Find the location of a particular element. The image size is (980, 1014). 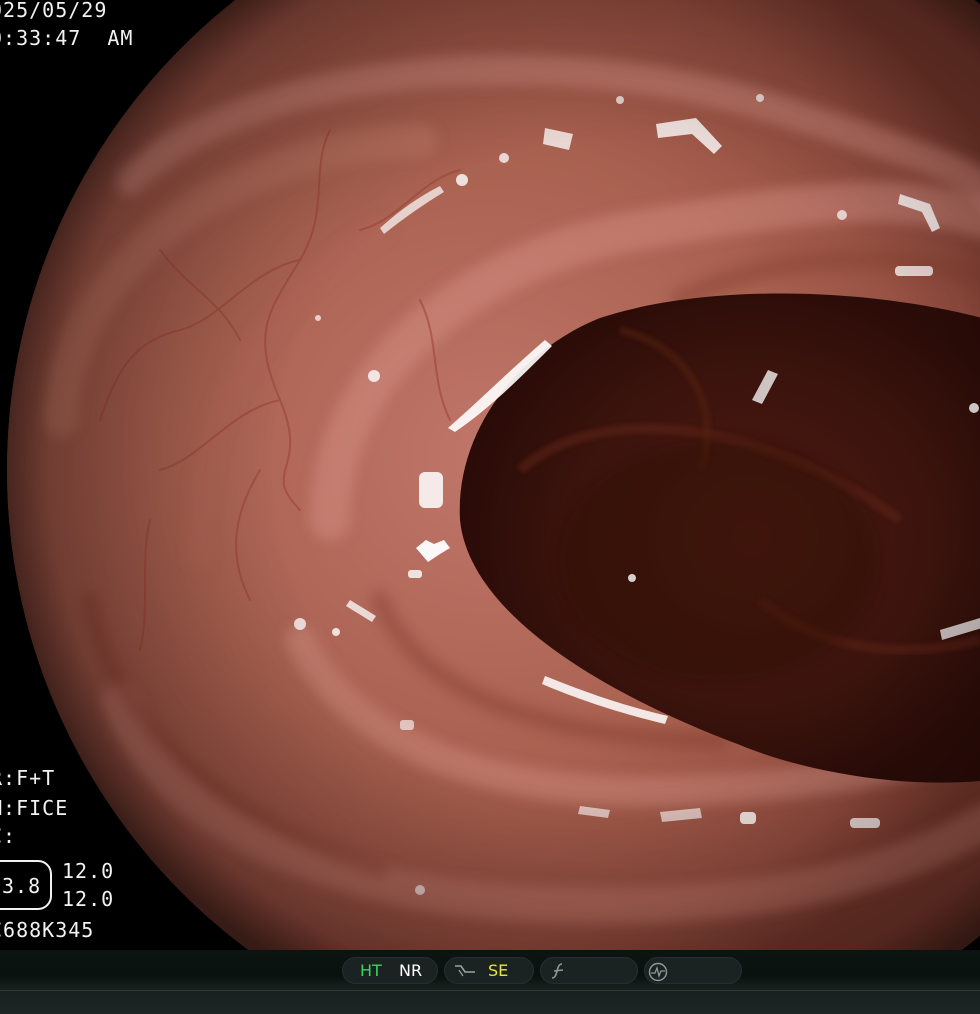

date-readout: 025/05/29 is located at coordinates (54, 11).